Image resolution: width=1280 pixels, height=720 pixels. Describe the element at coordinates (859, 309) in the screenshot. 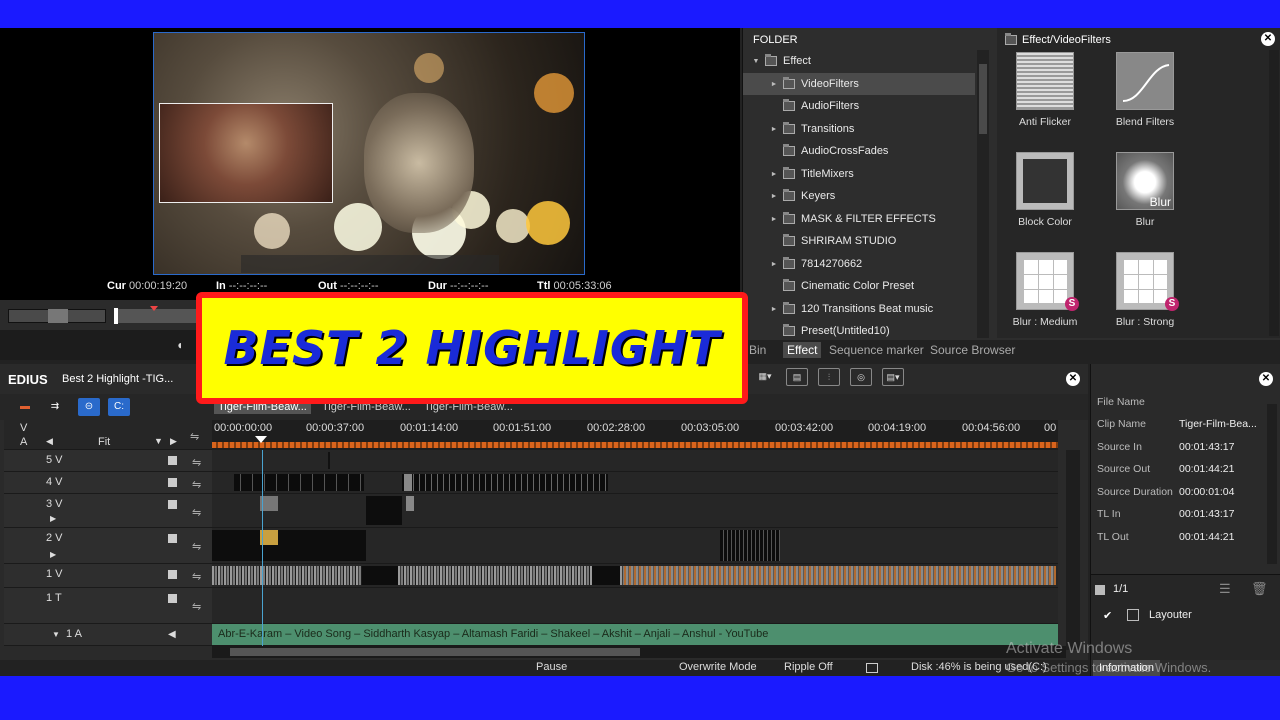

I see `tree-item-120-transitions: ► 120 Transitions Beat music` at that location.